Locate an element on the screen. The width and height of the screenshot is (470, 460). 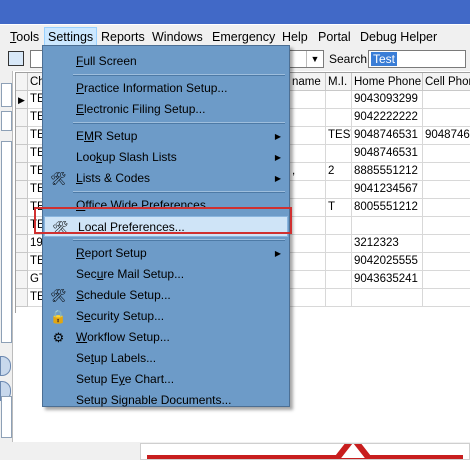
cell-home-phone: 9043635241 is located at coordinates (387, 280).